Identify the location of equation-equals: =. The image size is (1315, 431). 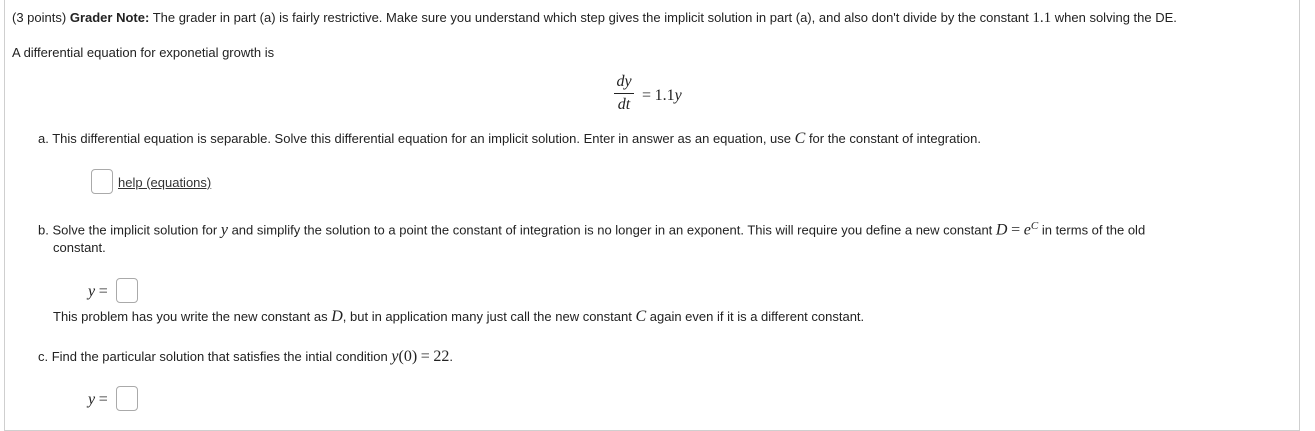
(647, 95).